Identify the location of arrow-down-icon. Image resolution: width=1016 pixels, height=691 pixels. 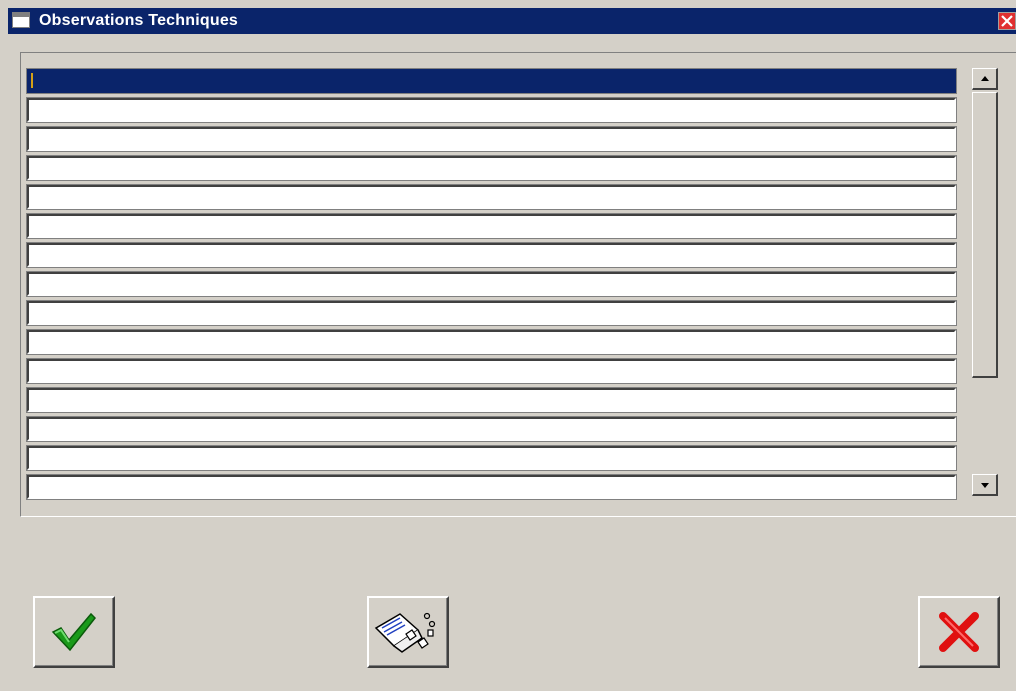
(985, 485).